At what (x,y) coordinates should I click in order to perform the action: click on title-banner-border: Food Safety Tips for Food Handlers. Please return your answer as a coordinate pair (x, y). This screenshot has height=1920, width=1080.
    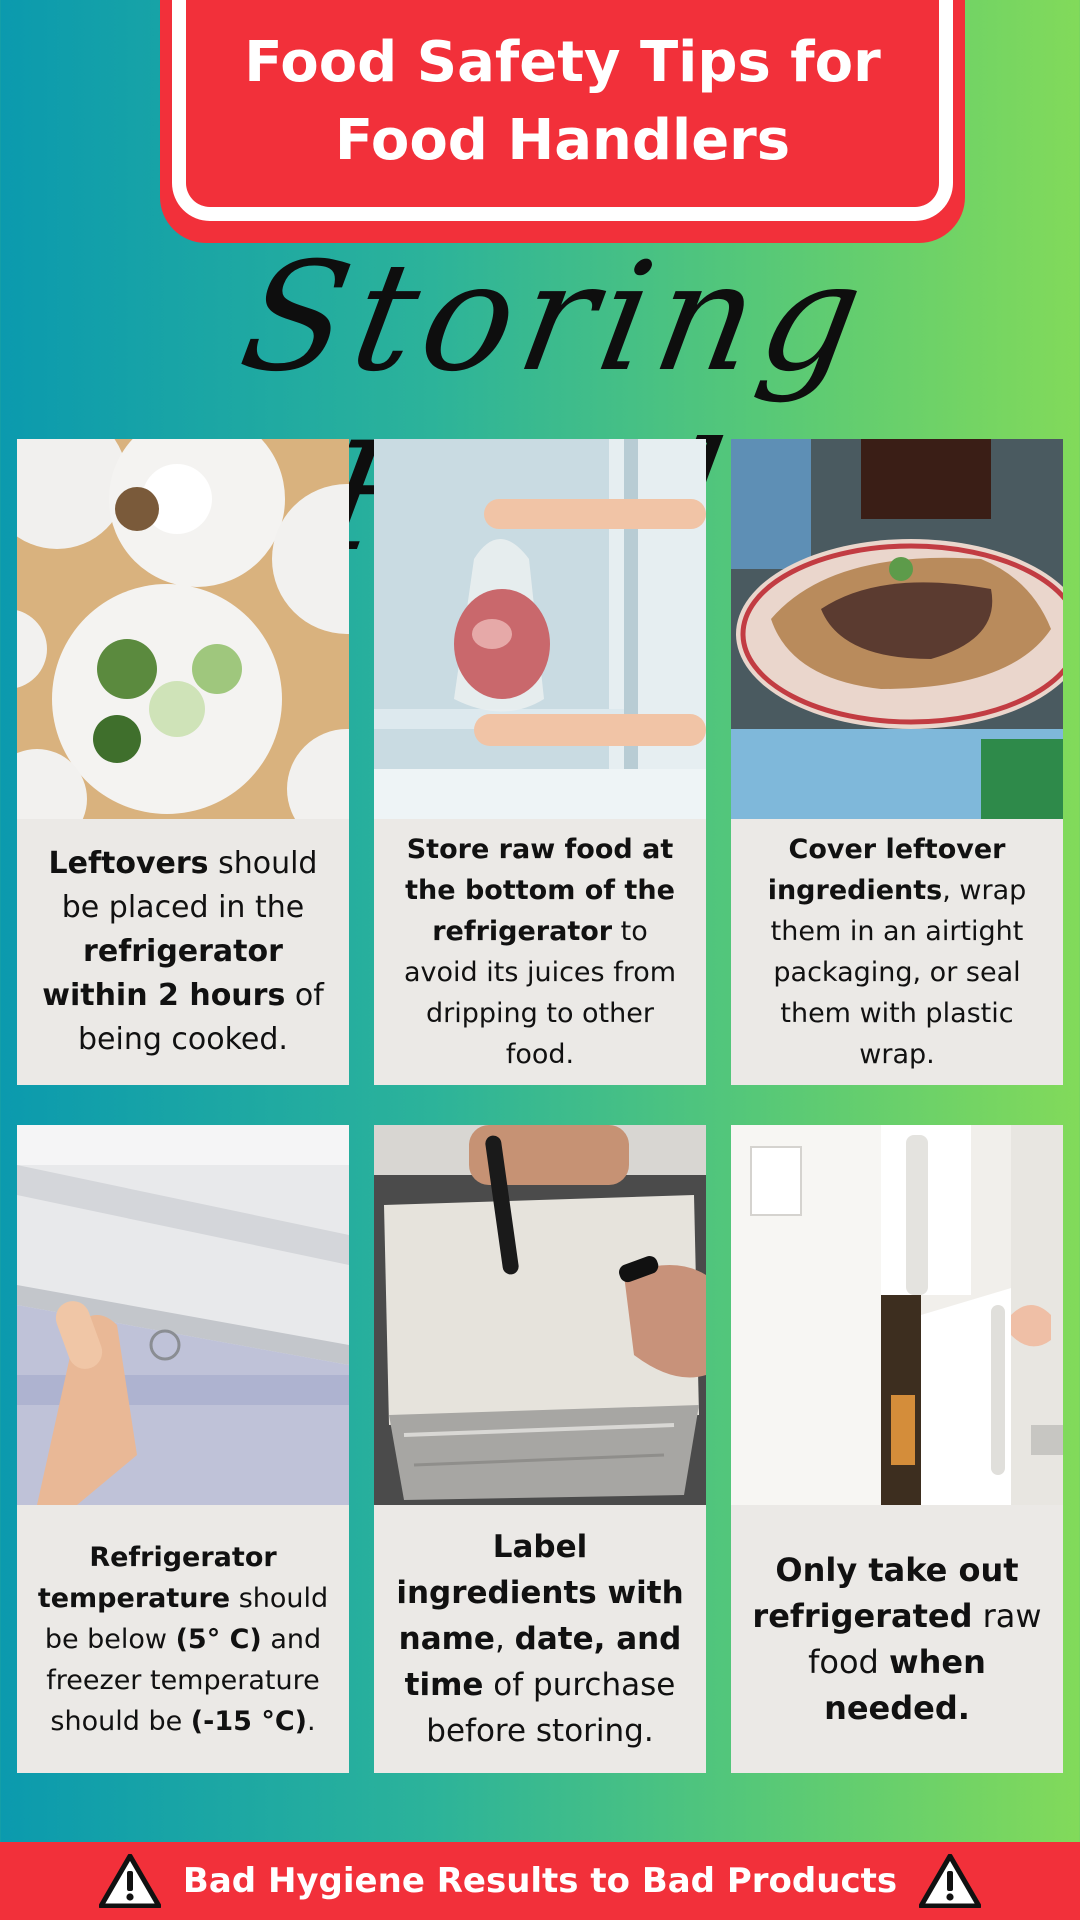
    Looking at the image, I should click on (562, 110).